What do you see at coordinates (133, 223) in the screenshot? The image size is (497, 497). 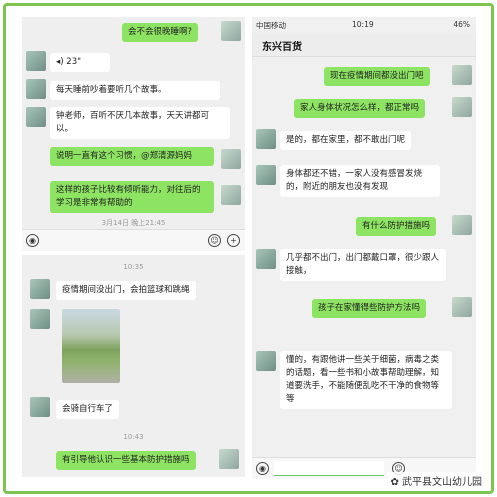 I see `timestamp: 3月14日 晚上21:45` at bounding box center [133, 223].